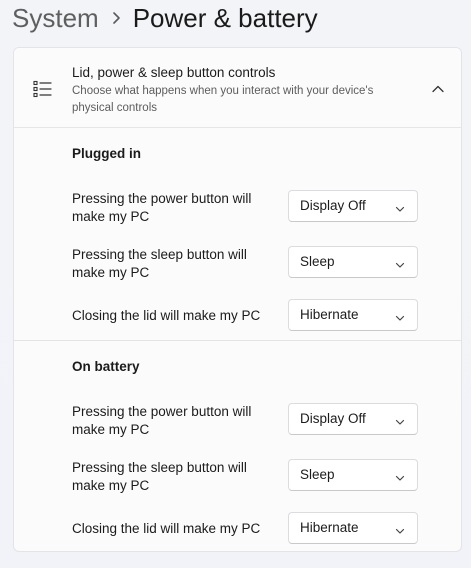 The image size is (471, 568). What do you see at coordinates (353, 475) in the screenshot?
I see `battery-sleep-button-dropdown: Sleep` at bounding box center [353, 475].